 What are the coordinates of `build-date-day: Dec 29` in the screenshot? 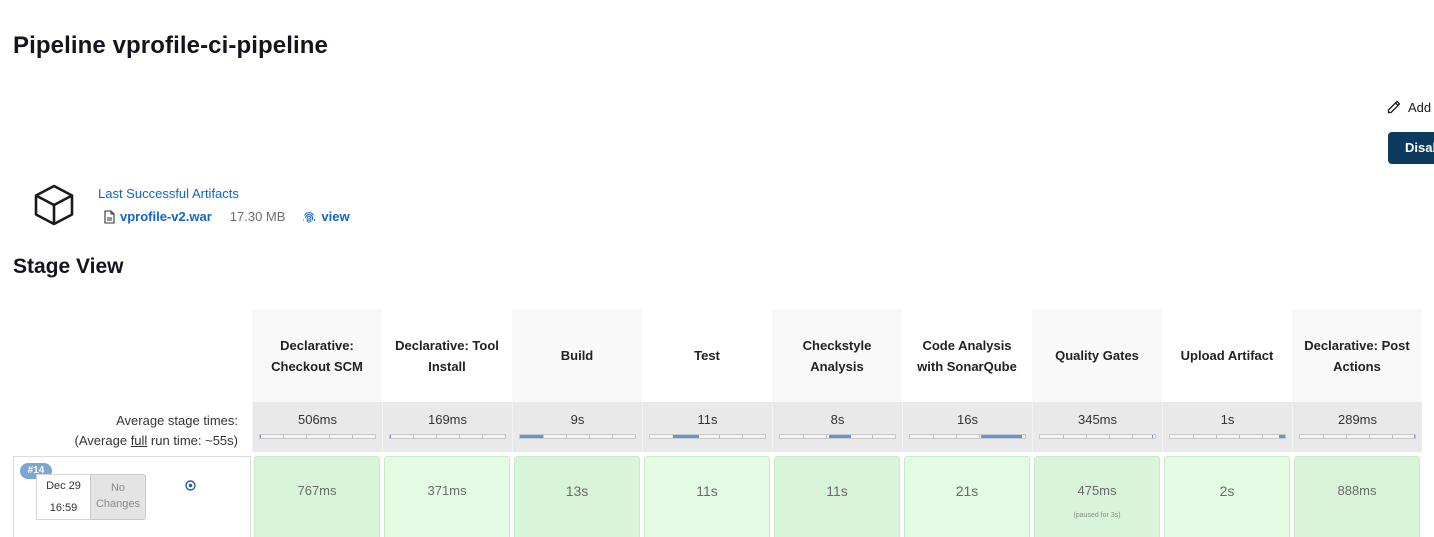 It's located at (63, 486).